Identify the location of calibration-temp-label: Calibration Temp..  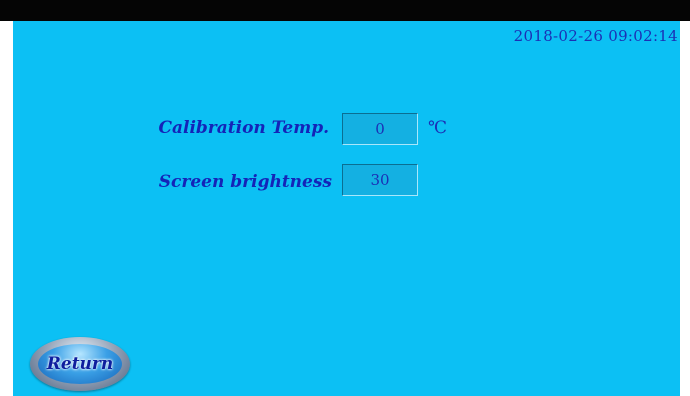
(243, 128).